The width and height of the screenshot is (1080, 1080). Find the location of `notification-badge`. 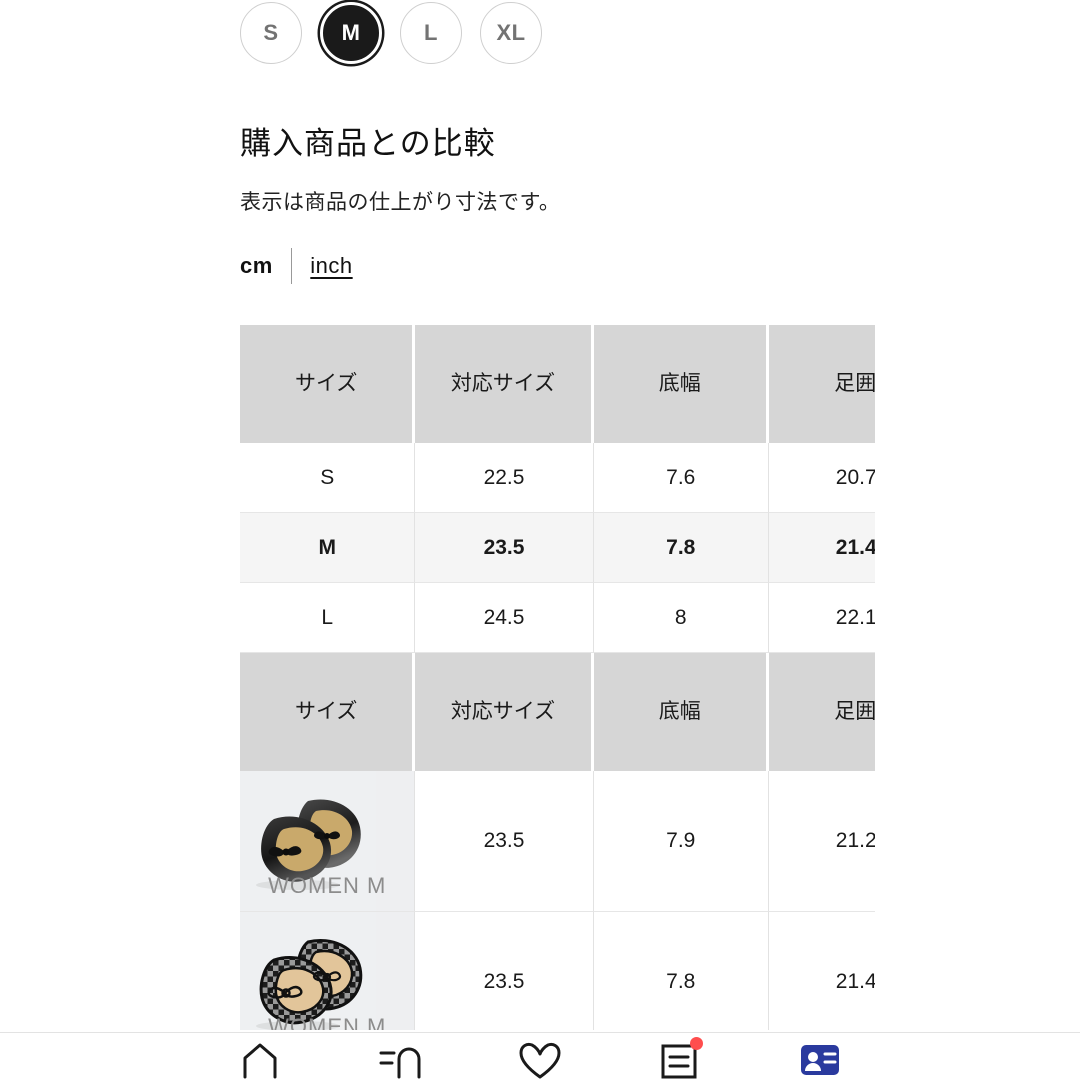

notification-badge is located at coordinates (696, 1043).